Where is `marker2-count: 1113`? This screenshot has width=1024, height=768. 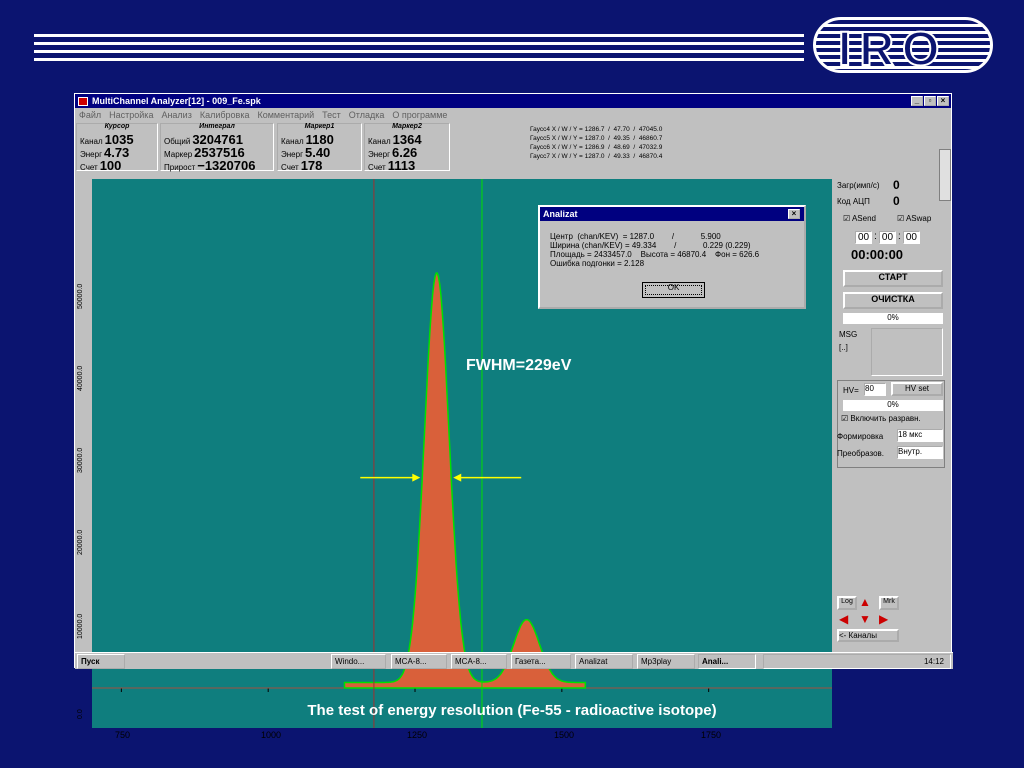 marker2-count: 1113 is located at coordinates (401, 165).